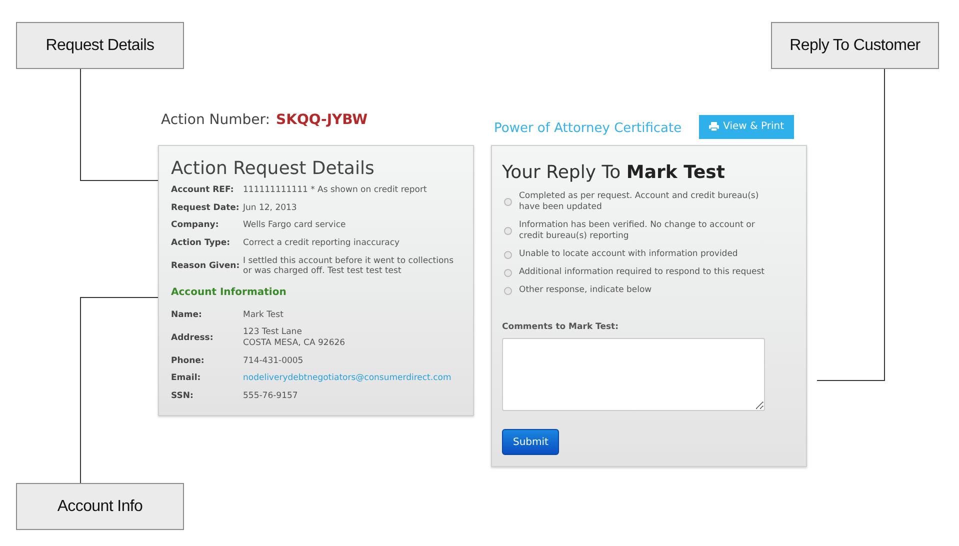  I want to click on option-label: Completed as per request. Account and credit bureau(s) have been updated, so click(639, 202).